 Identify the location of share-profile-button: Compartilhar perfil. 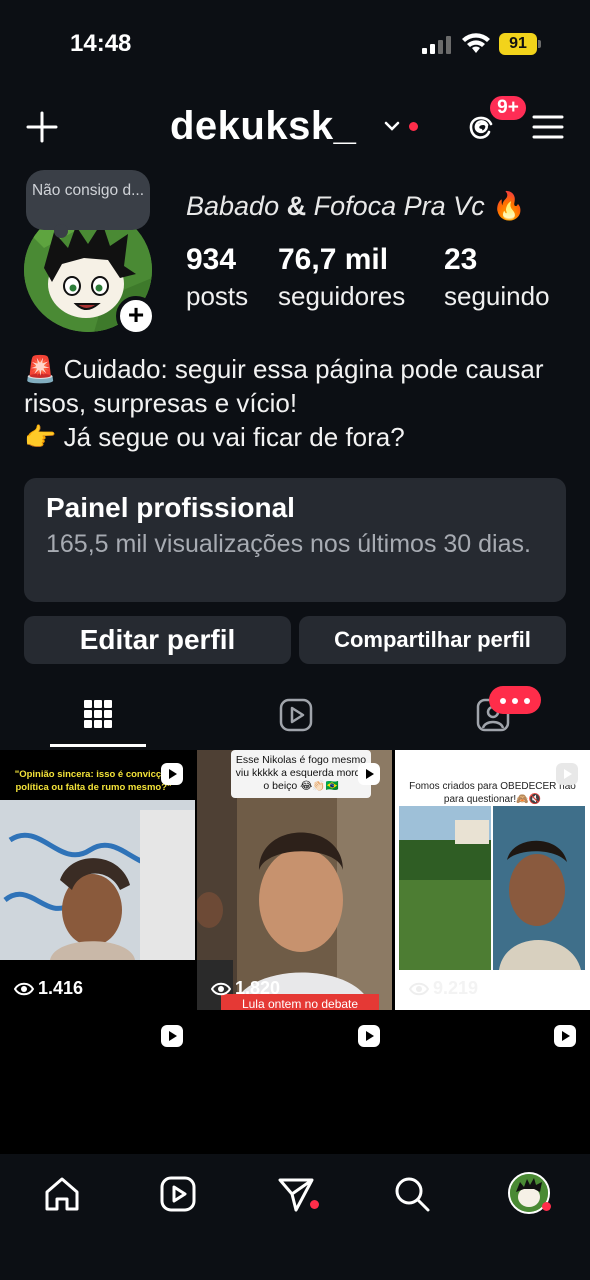
(432, 640).